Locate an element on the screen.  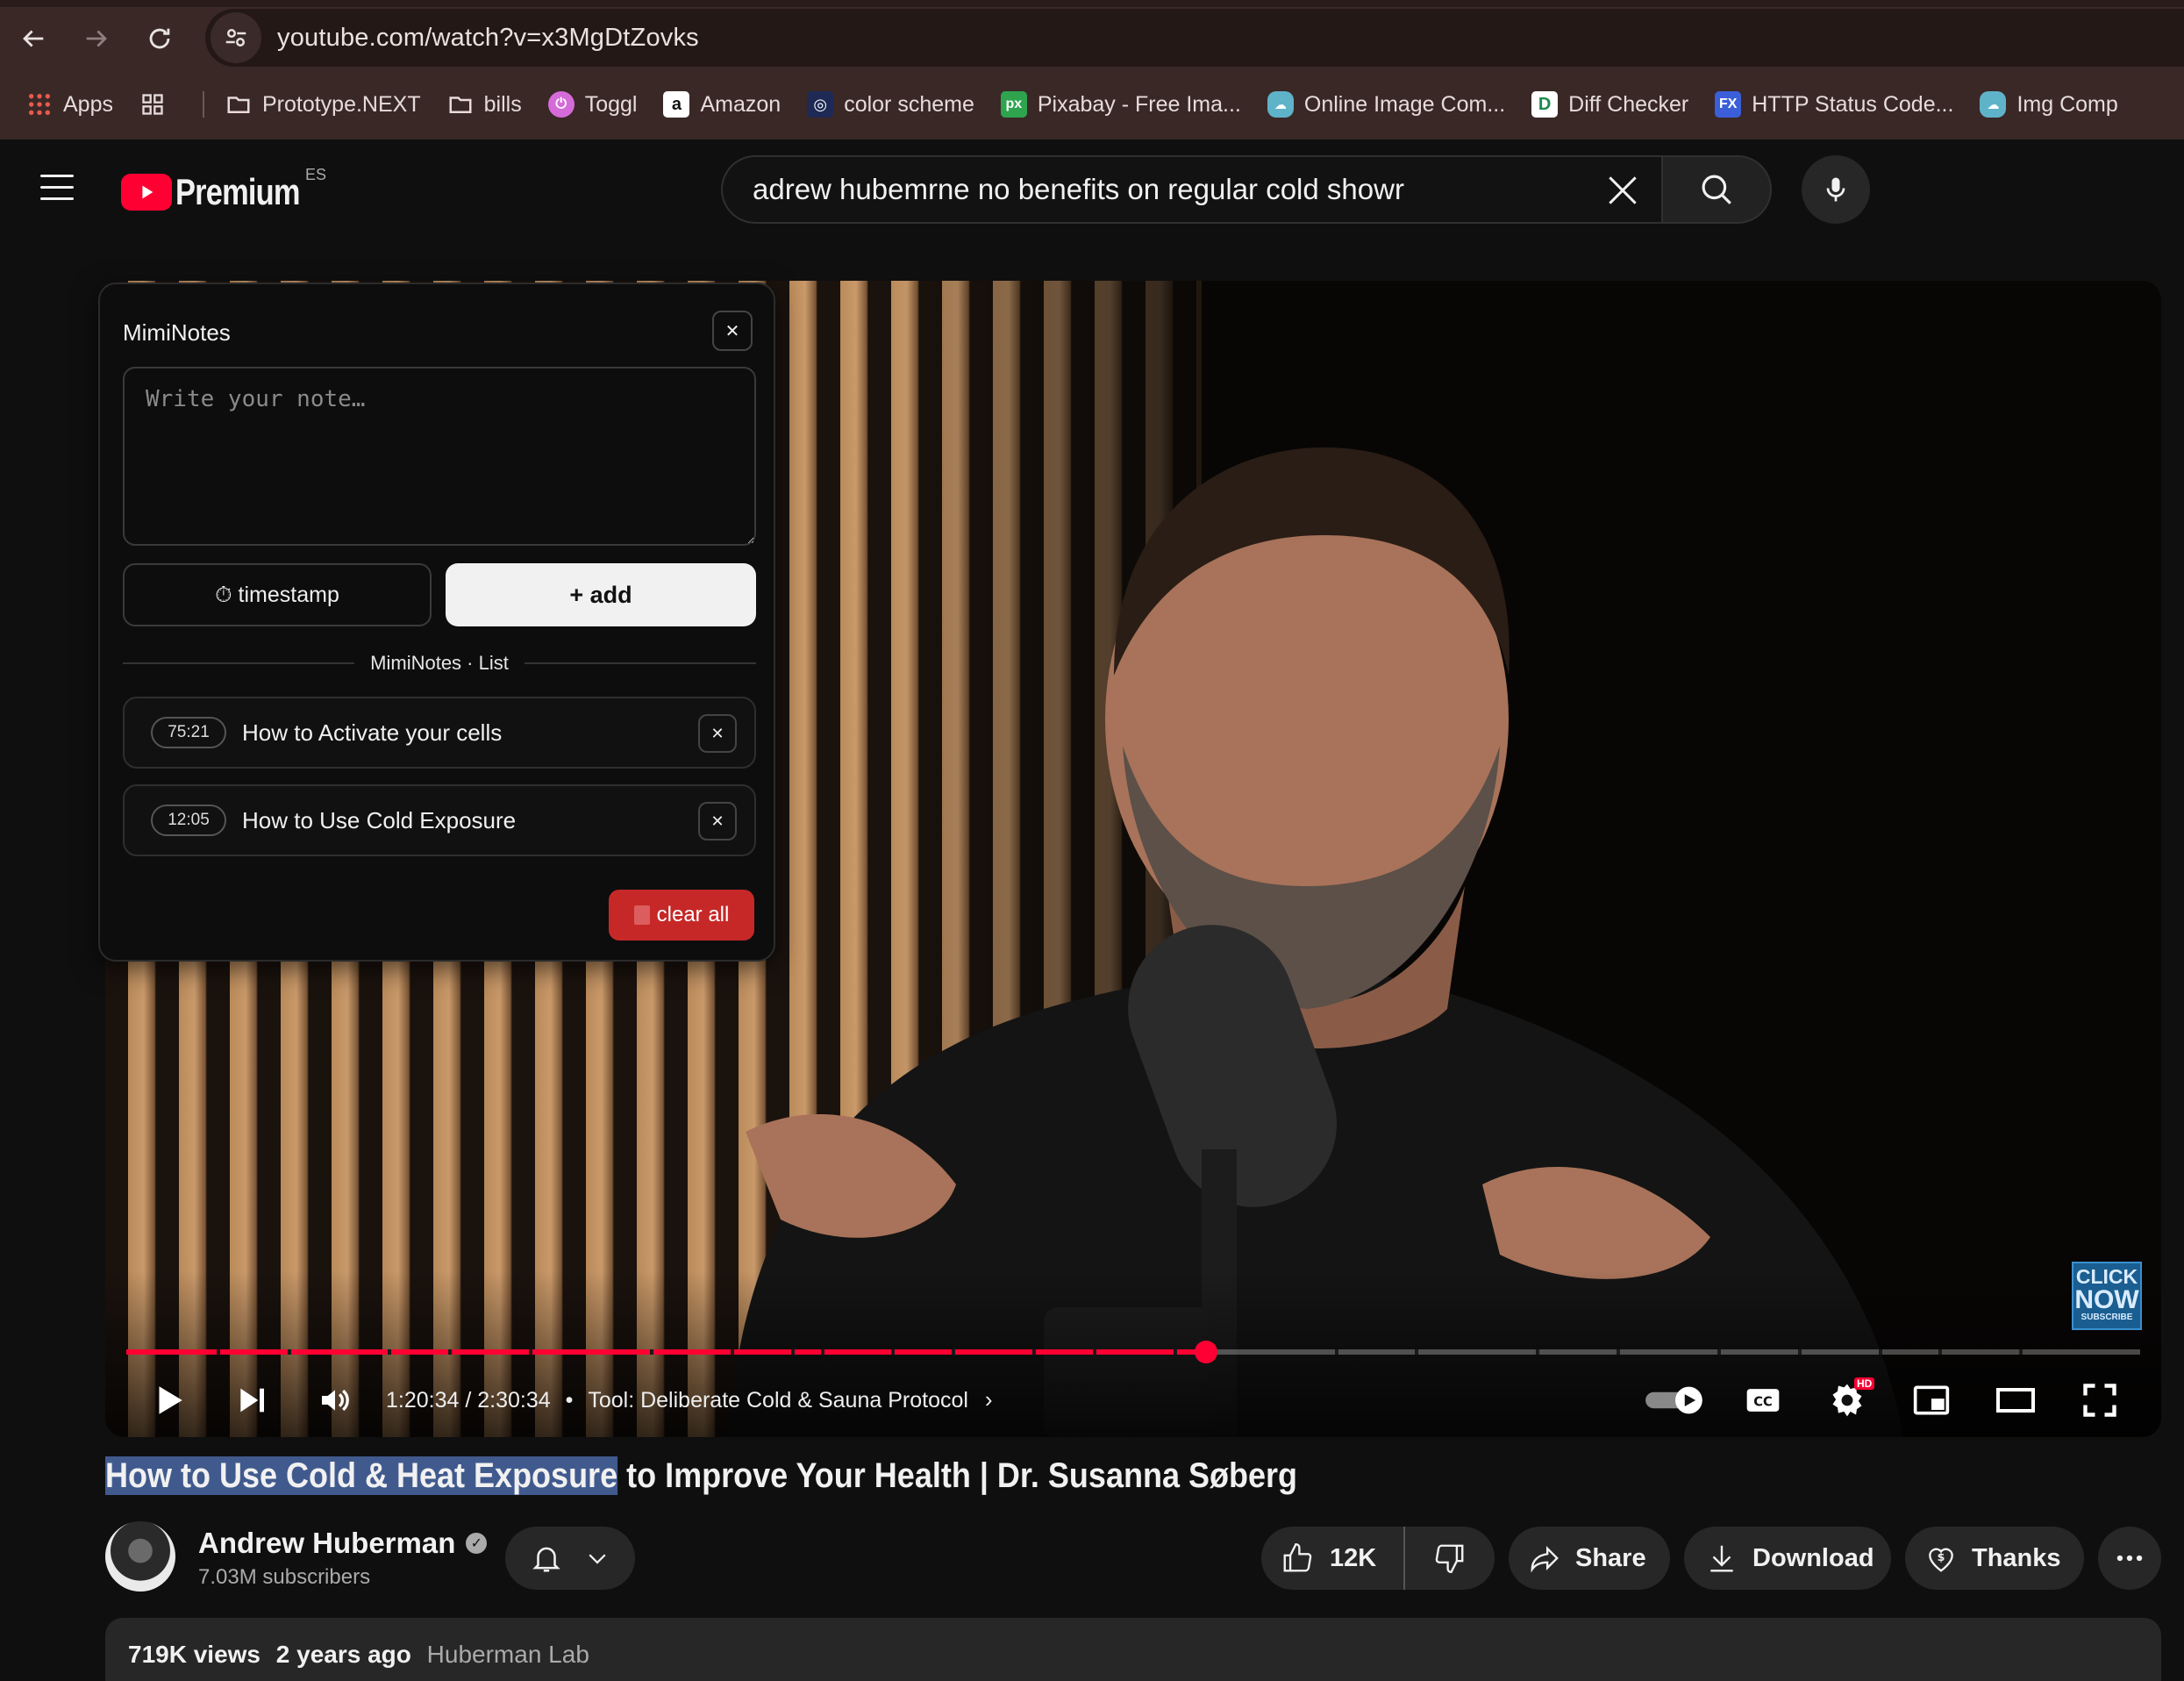
bookmark-color-scheme: ◎ color scheme is located at coordinates (890, 104).